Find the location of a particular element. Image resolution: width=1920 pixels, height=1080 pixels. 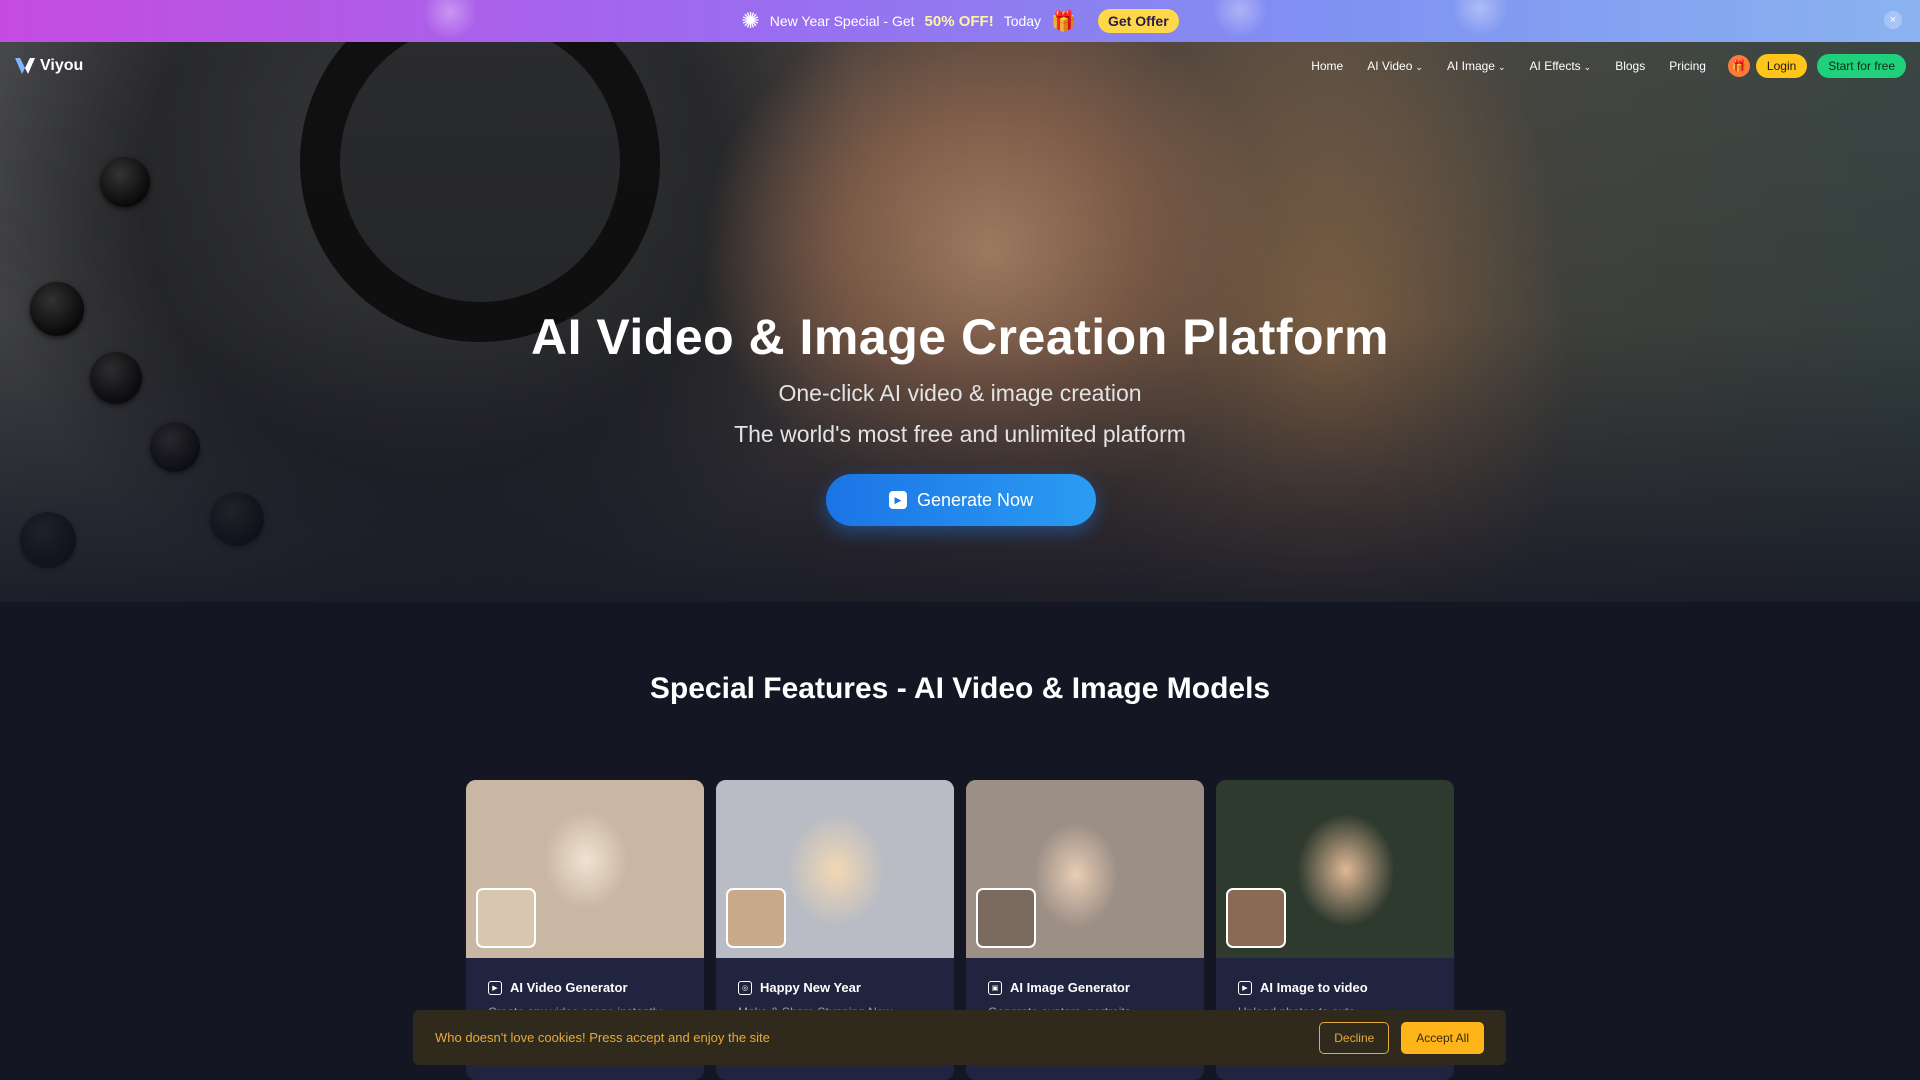

generate-now-button: ▶ Generate Now is located at coordinates (961, 500).